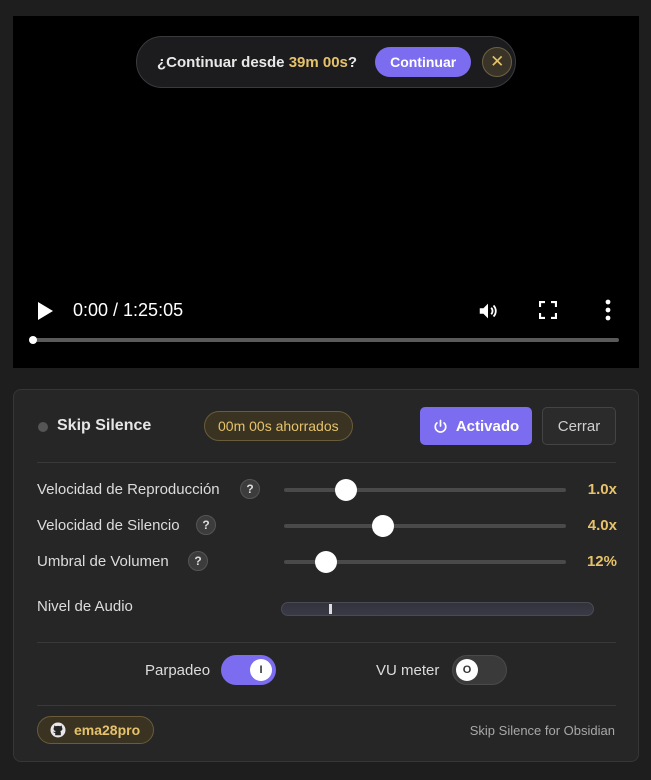 Image resolution: width=651 pixels, height=780 pixels. I want to click on setting-row-volume-threshold: Umbral de Volumen ? 12%, so click(327, 563).